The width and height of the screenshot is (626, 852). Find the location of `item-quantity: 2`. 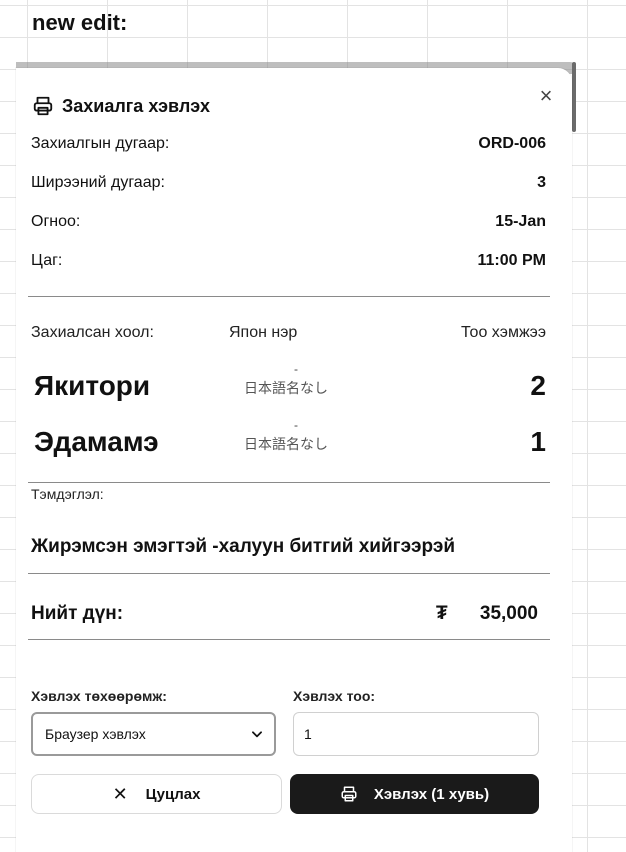

item-quantity: 2 is located at coordinates (538, 385).